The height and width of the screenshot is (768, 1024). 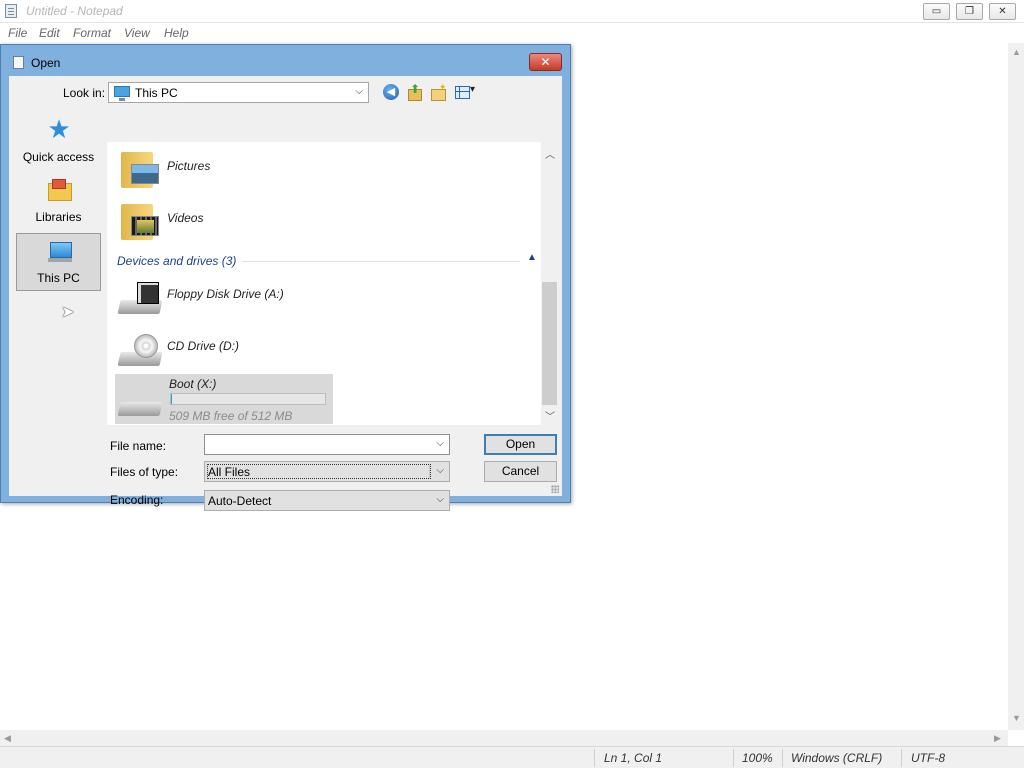 What do you see at coordinates (504, 738) in the screenshot?
I see `editor-horizontal-scrollbar: ◀ ▶` at bounding box center [504, 738].